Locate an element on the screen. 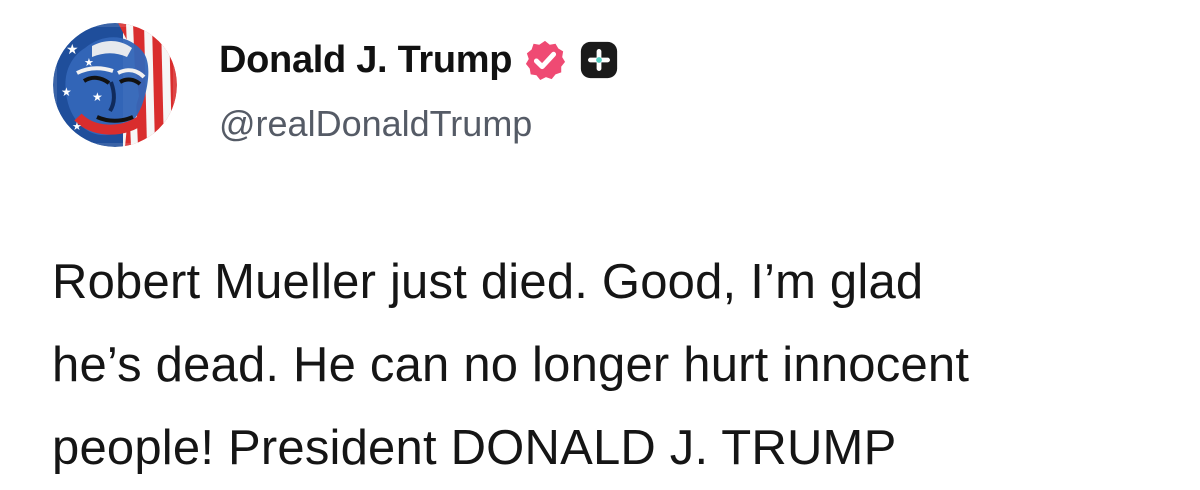 The width and height of the screenshot is (1200, 490). post-text-line: Robert Mueller just died. Good, I’m glad is located at coordinates (488, 282).